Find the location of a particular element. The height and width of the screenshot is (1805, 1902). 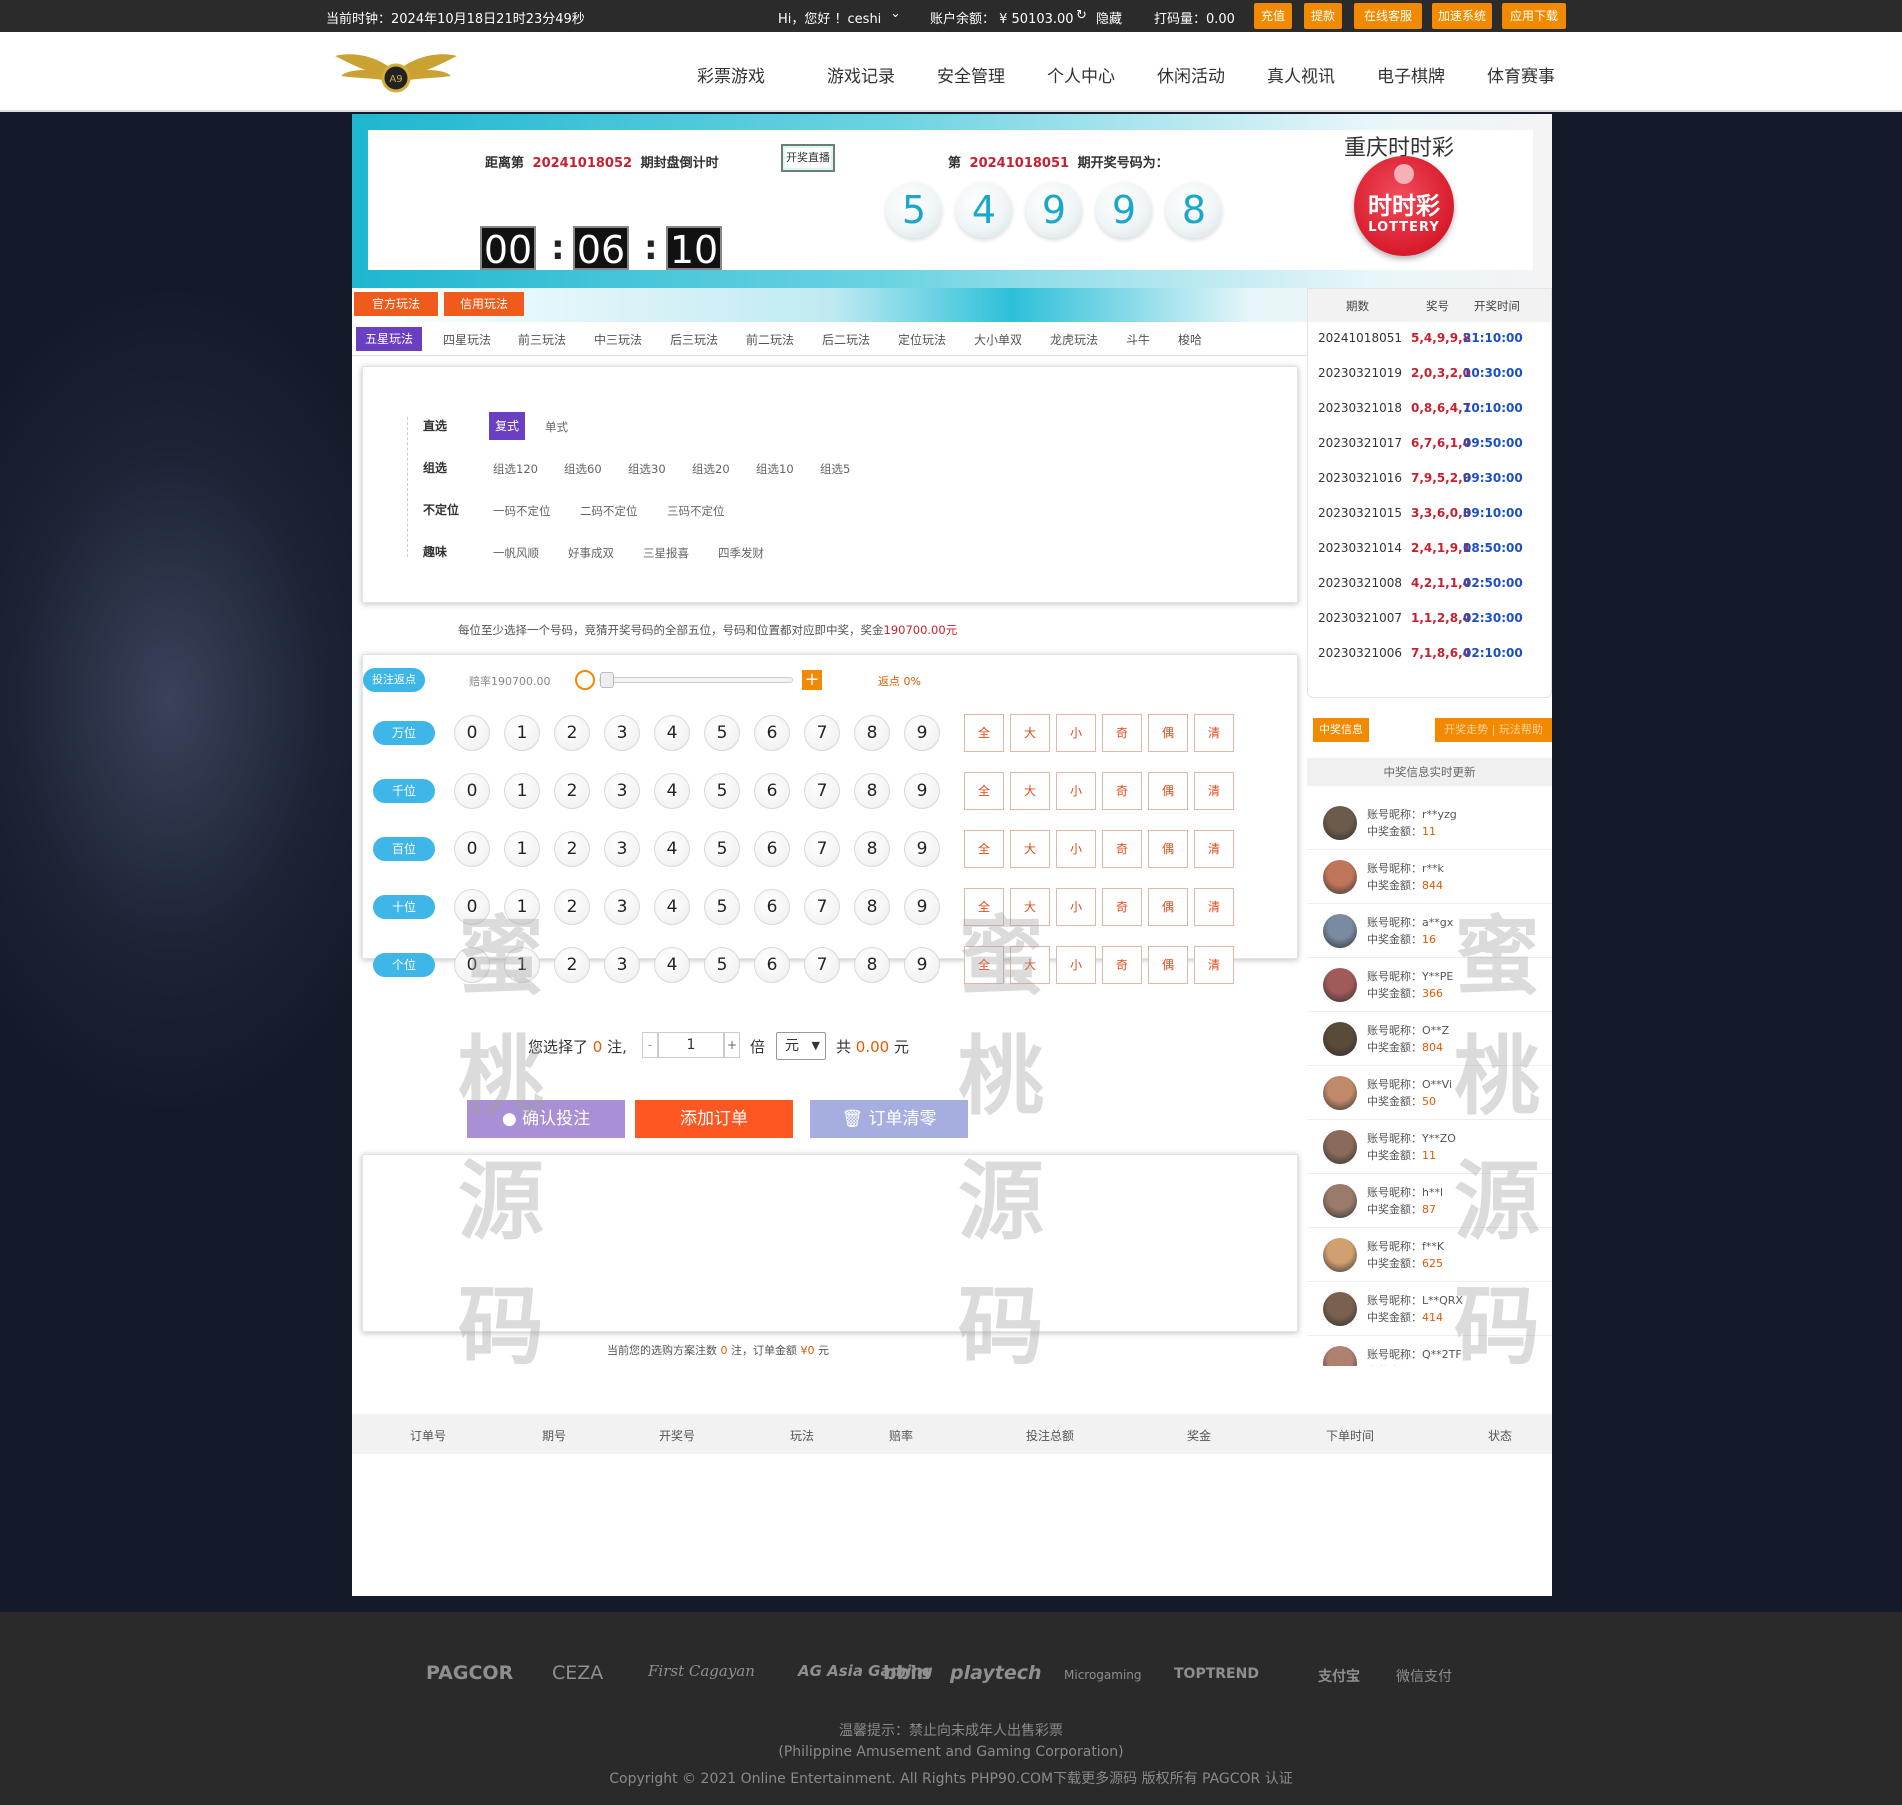

tab-showhand: 梭哈 is located at coordinates (1190, 339).